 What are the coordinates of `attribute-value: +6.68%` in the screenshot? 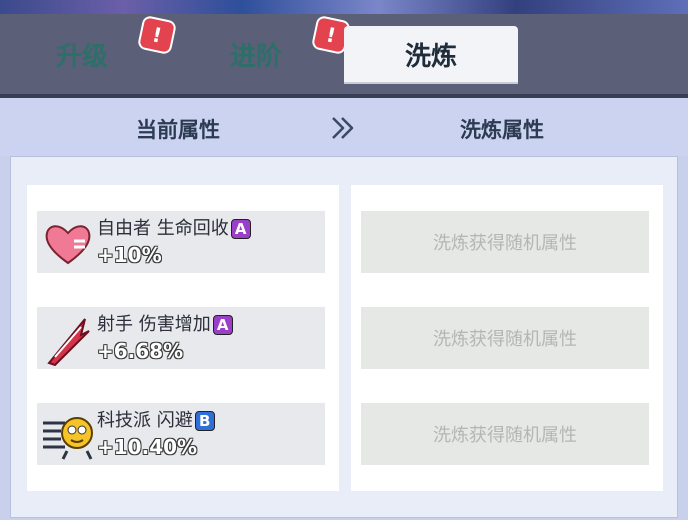 It's located at (140, 351).